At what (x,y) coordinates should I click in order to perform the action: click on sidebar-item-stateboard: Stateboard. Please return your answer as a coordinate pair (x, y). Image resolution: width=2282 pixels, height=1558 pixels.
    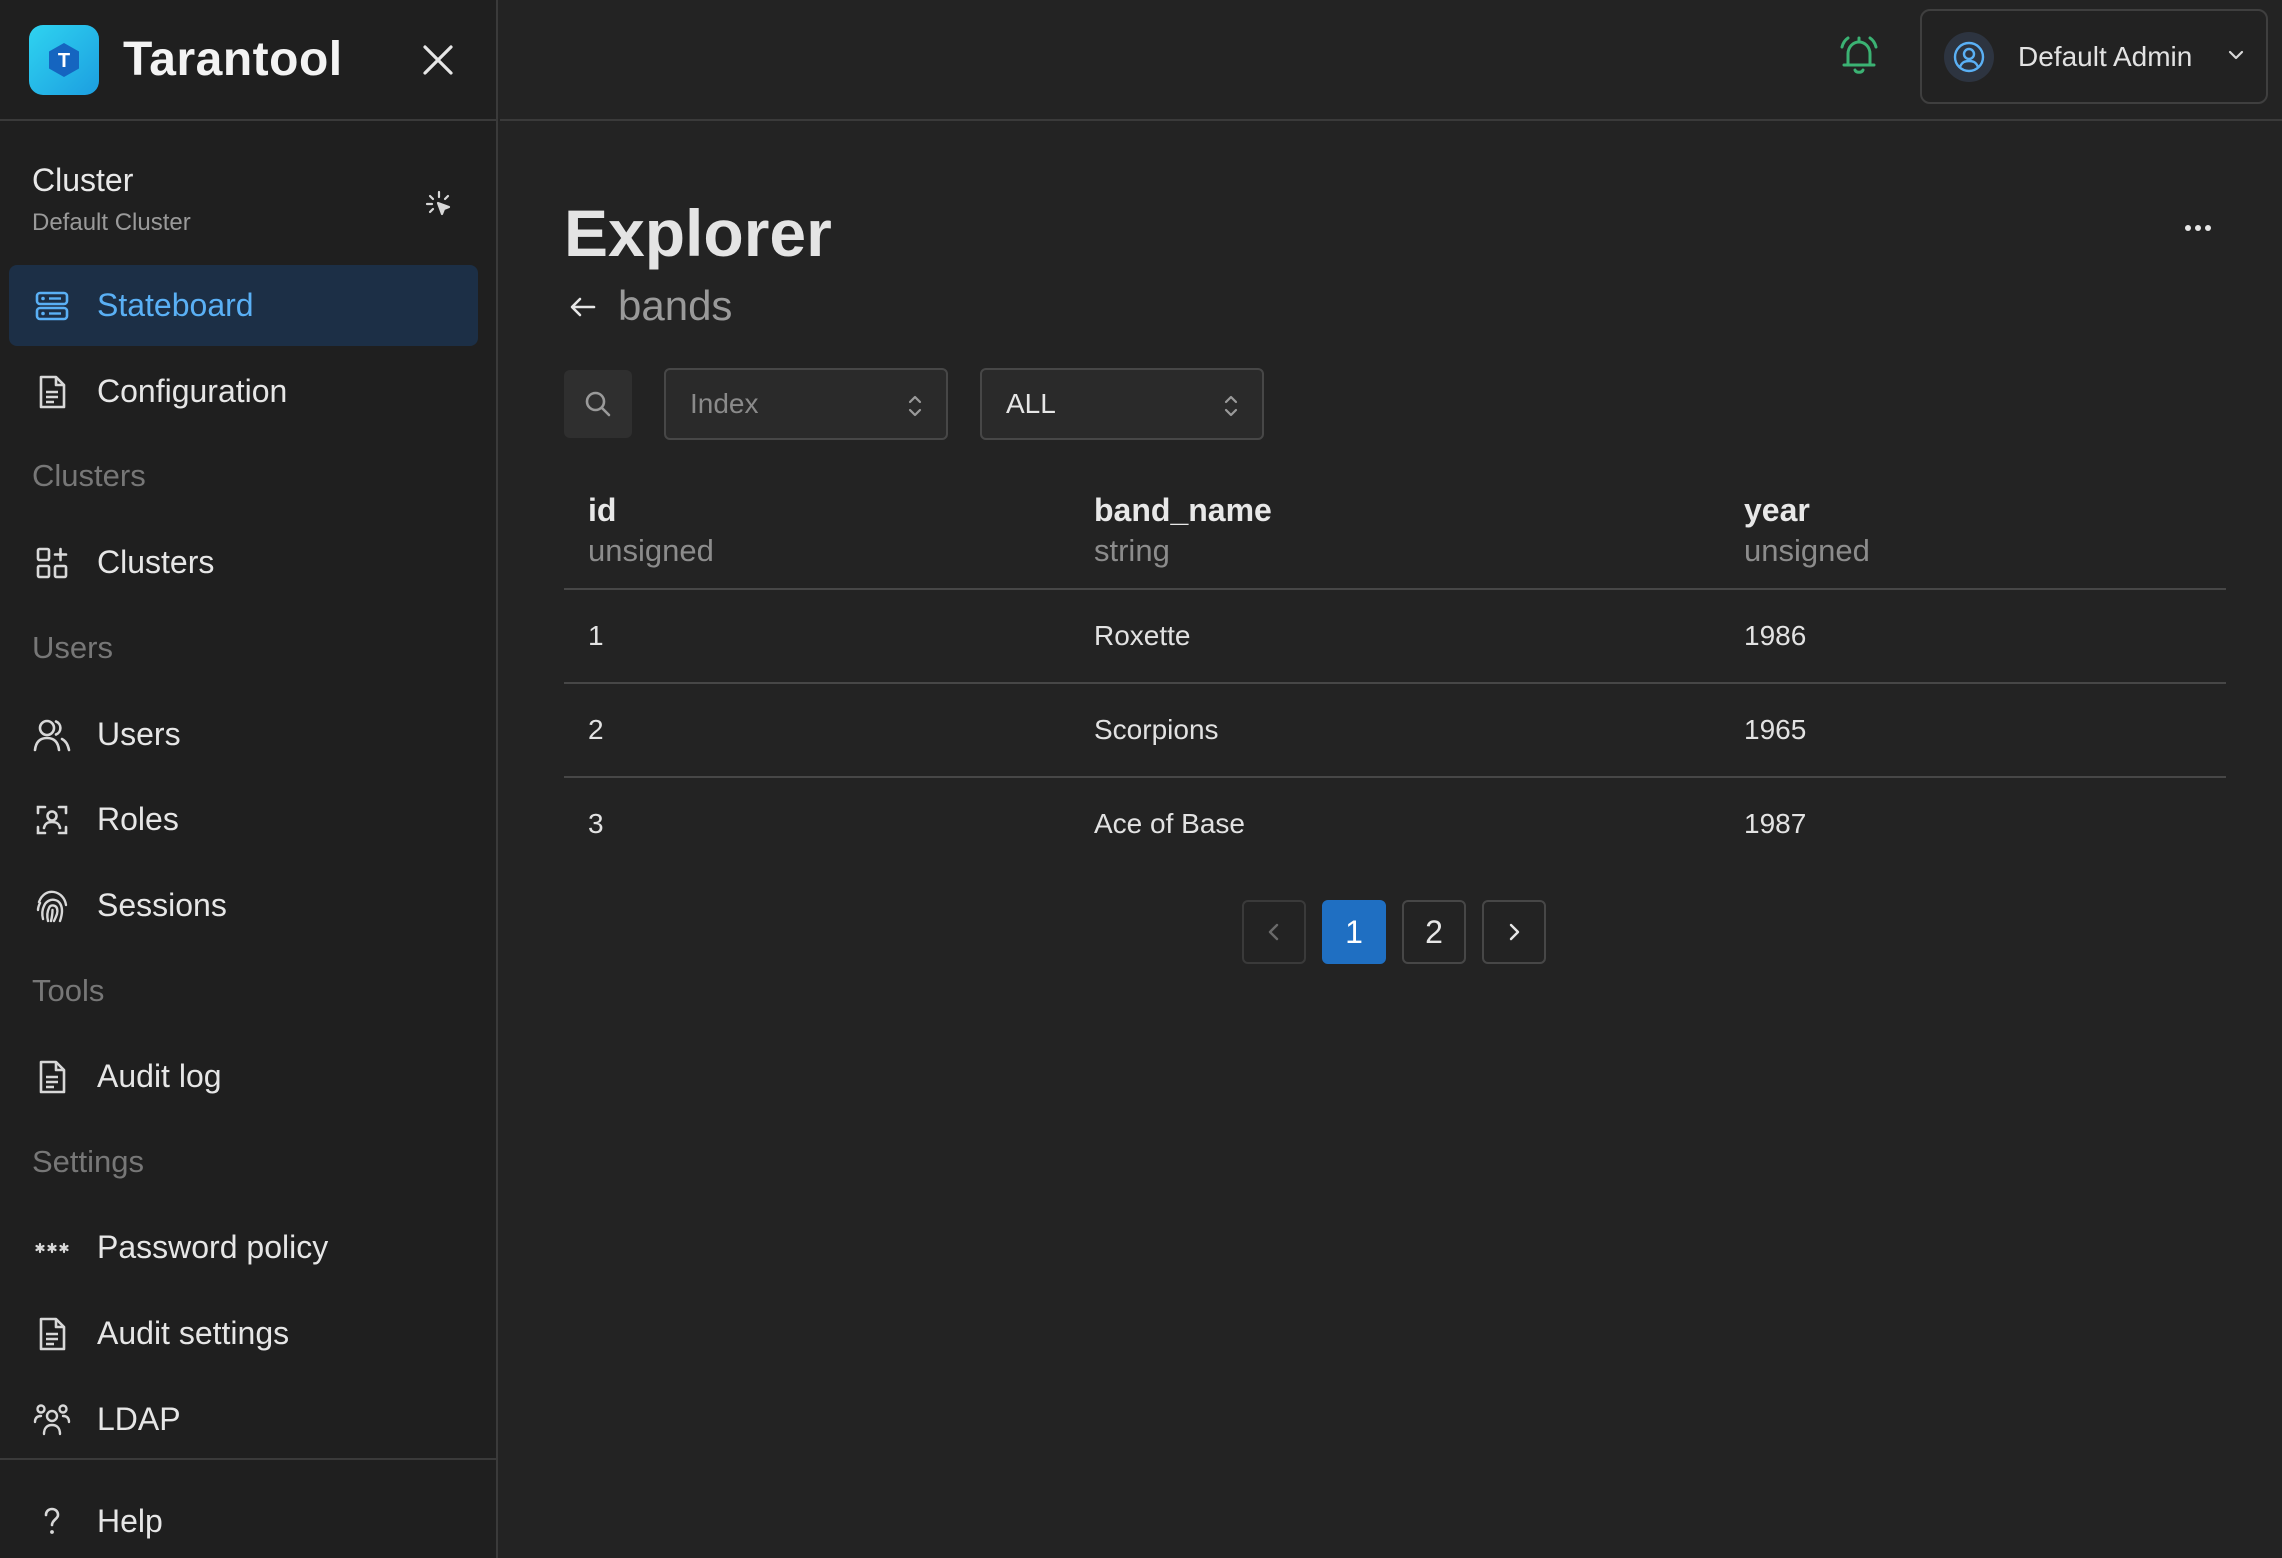
    Looking at the image, I should click on (243, 305).